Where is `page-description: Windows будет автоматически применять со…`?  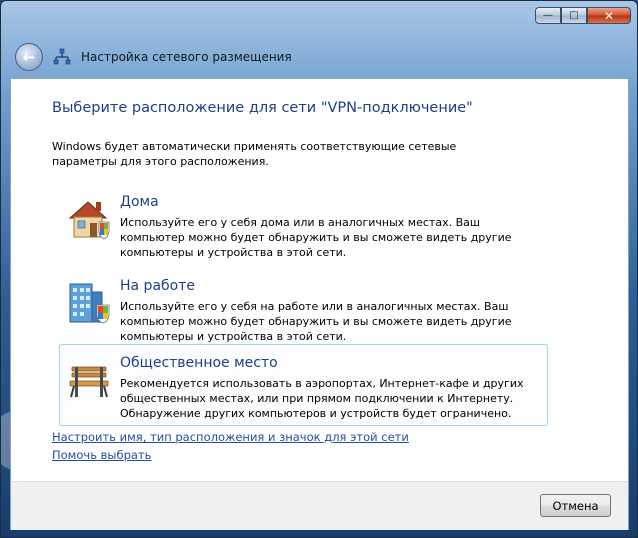 page-description: Windows будет автоматически применять со… is located at coordinates (254, 154).